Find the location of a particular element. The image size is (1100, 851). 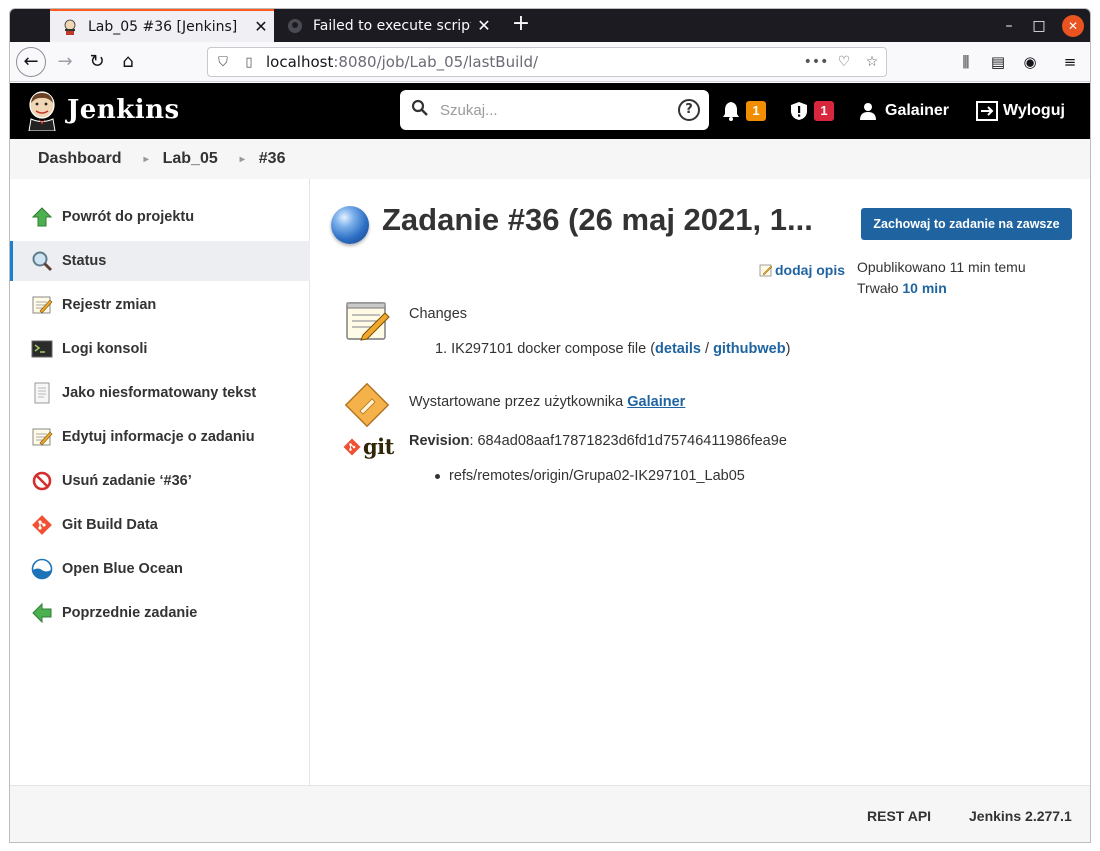

sidebar-item-changes: Rejestr zmian is located at coordinates (160, 305).